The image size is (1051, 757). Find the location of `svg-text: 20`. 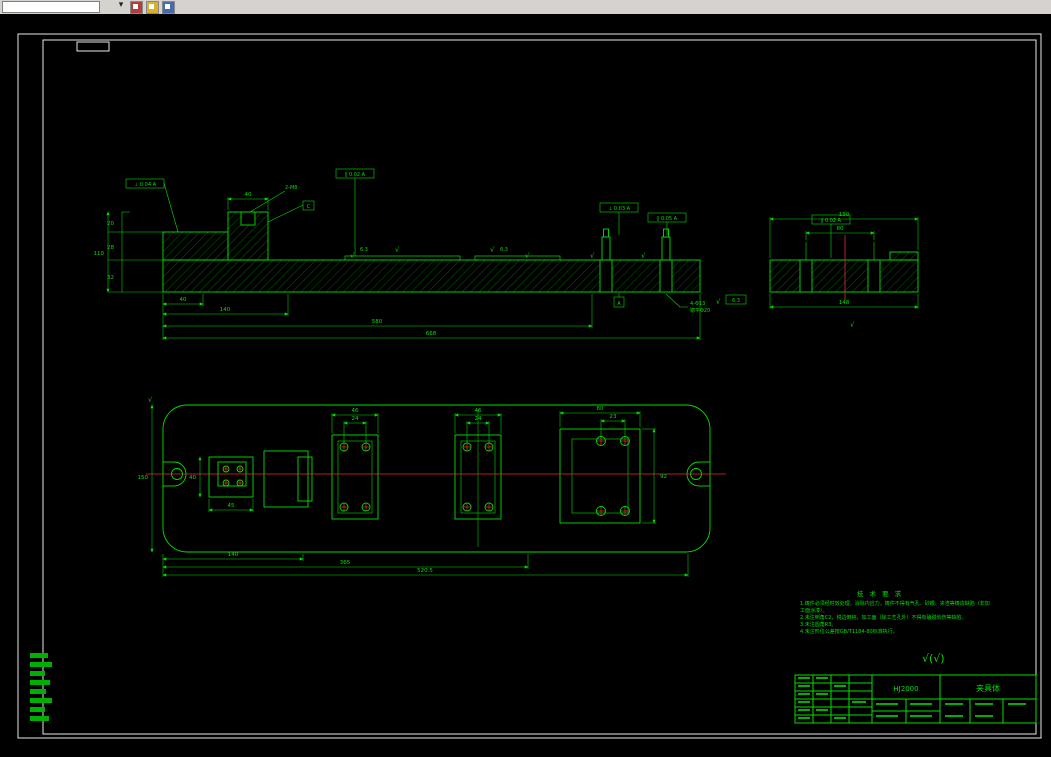

svg-text: 20 is located at coordinates (110, 224).